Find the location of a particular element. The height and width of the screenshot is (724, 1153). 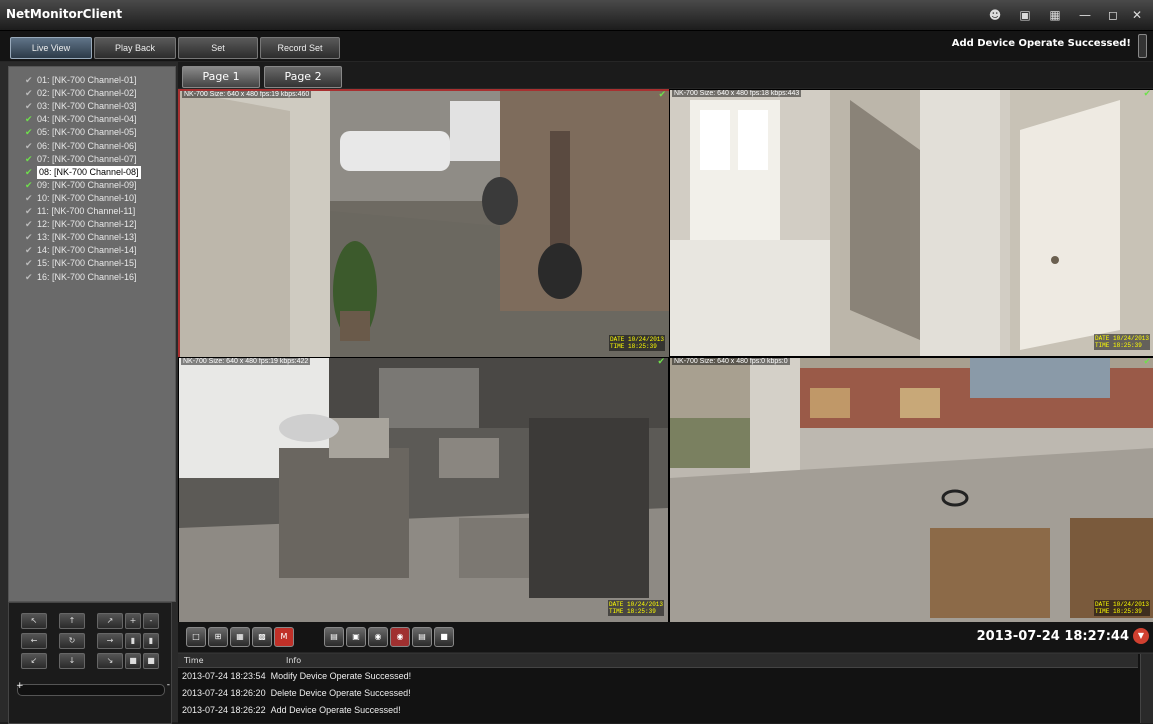

layout-4-icon: ⊞ is located at coordinates (218, 637).